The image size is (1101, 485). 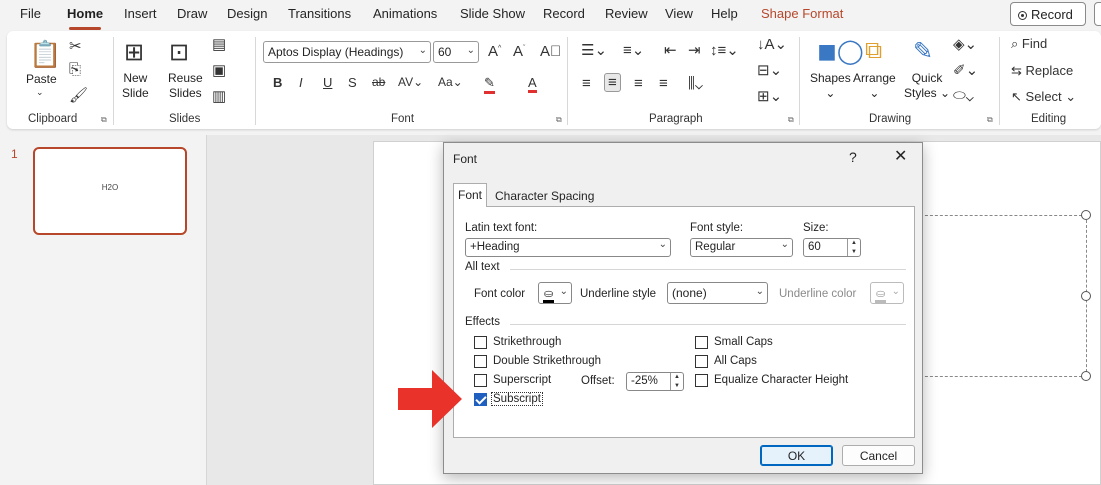 I want to click on smartart-icon: ⊞⌄, so click(x=769, y=96).